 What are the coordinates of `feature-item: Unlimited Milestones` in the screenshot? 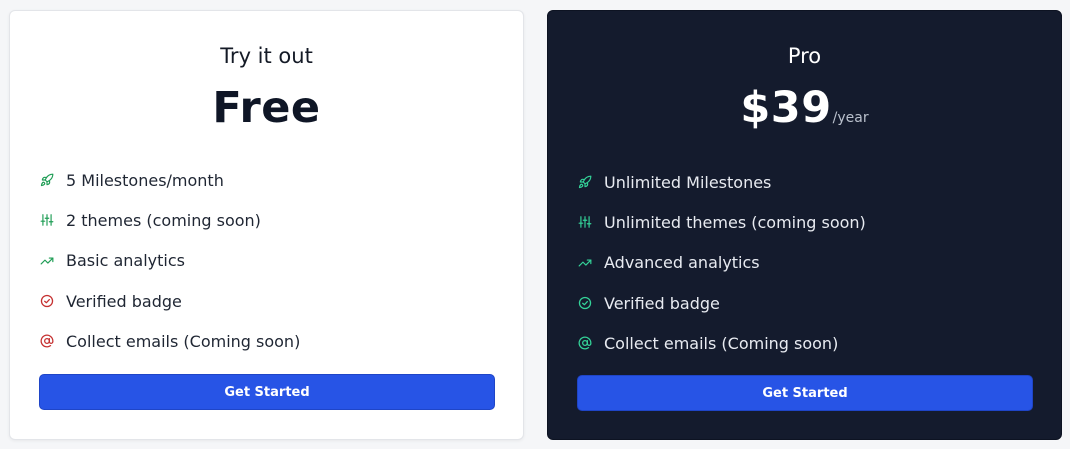 It's located at (722, 182).